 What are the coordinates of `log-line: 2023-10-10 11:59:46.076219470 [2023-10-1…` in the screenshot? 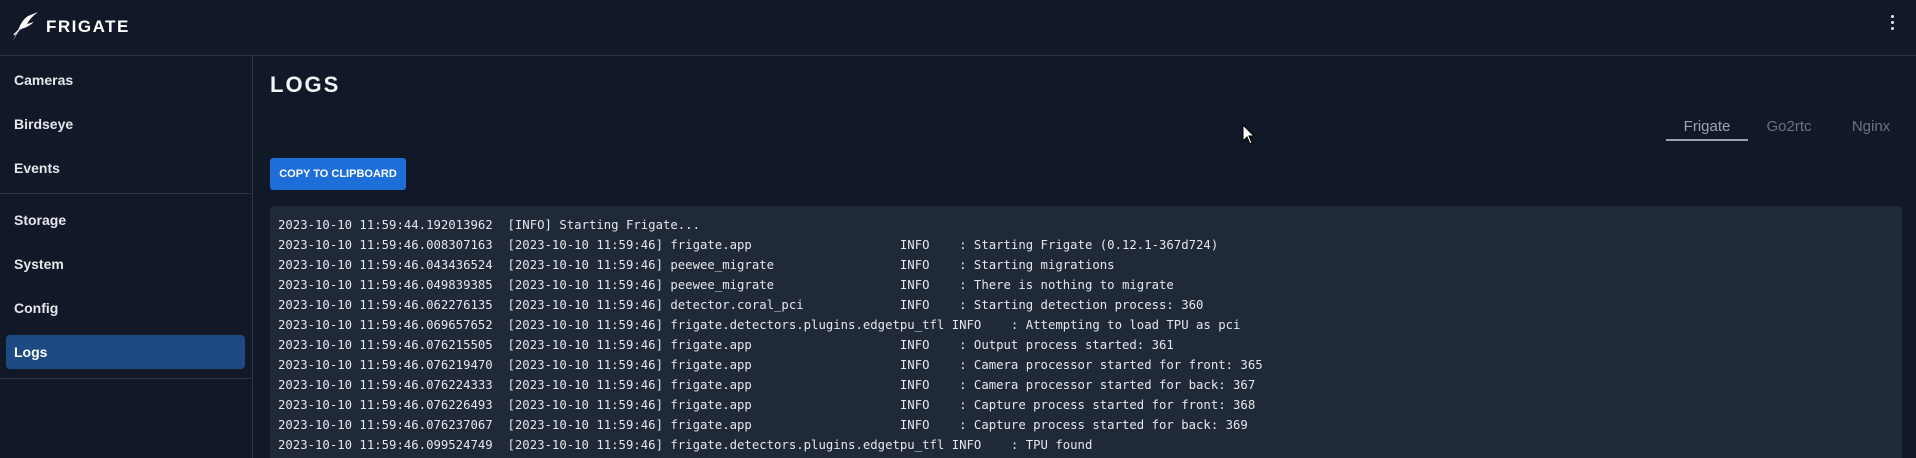 It's located at (770, 365).